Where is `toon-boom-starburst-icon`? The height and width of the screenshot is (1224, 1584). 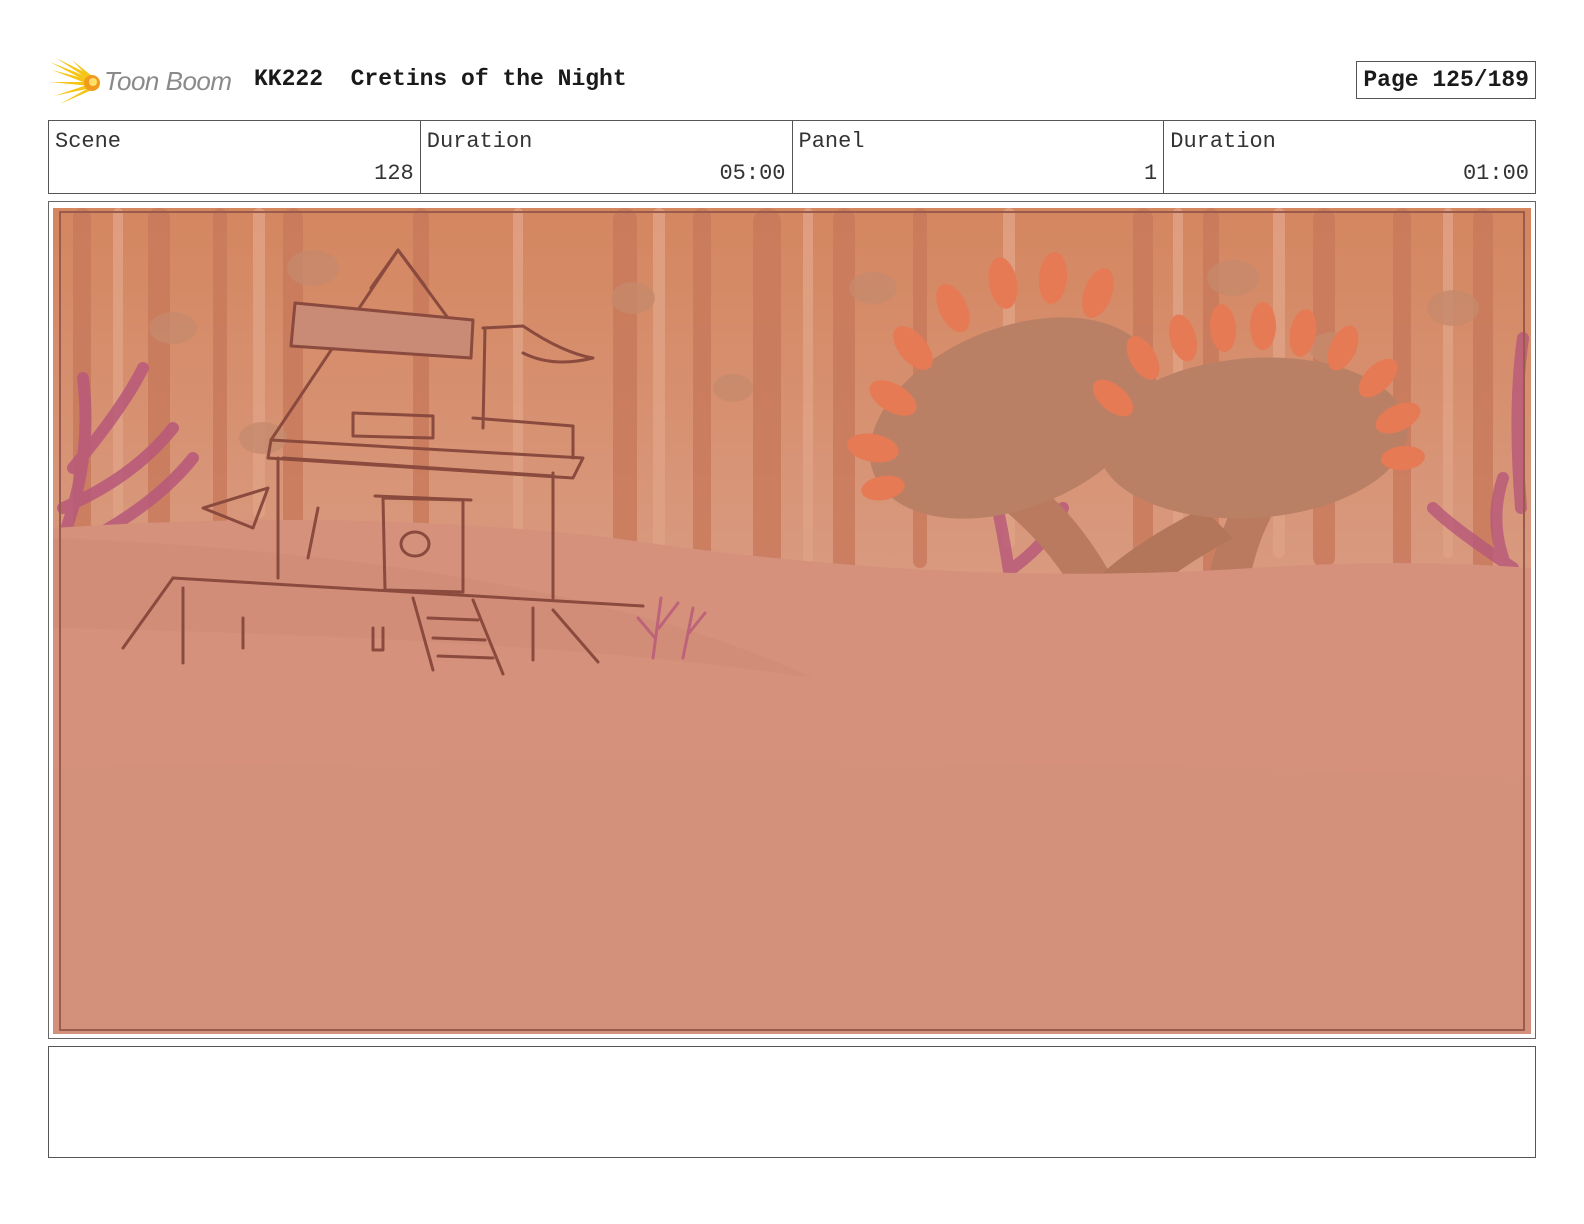 toon-boom-starburst-icon is located at coordinates (75, 81).